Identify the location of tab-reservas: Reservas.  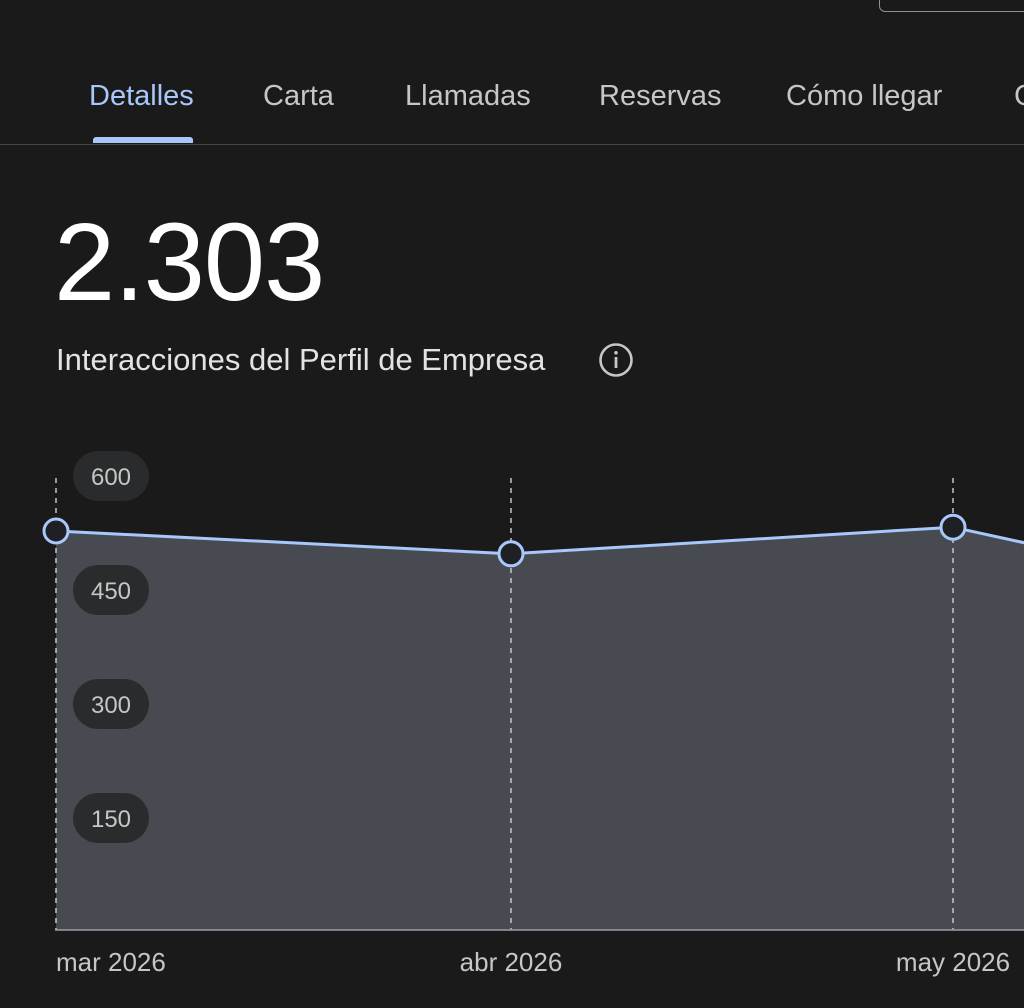
(660, 96).